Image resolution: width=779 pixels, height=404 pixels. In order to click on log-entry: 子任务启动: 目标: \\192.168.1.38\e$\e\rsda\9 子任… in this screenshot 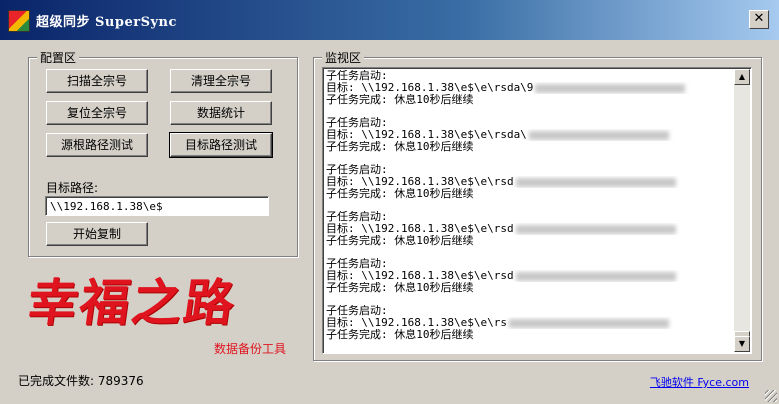, I will do `click(530, 93)`.